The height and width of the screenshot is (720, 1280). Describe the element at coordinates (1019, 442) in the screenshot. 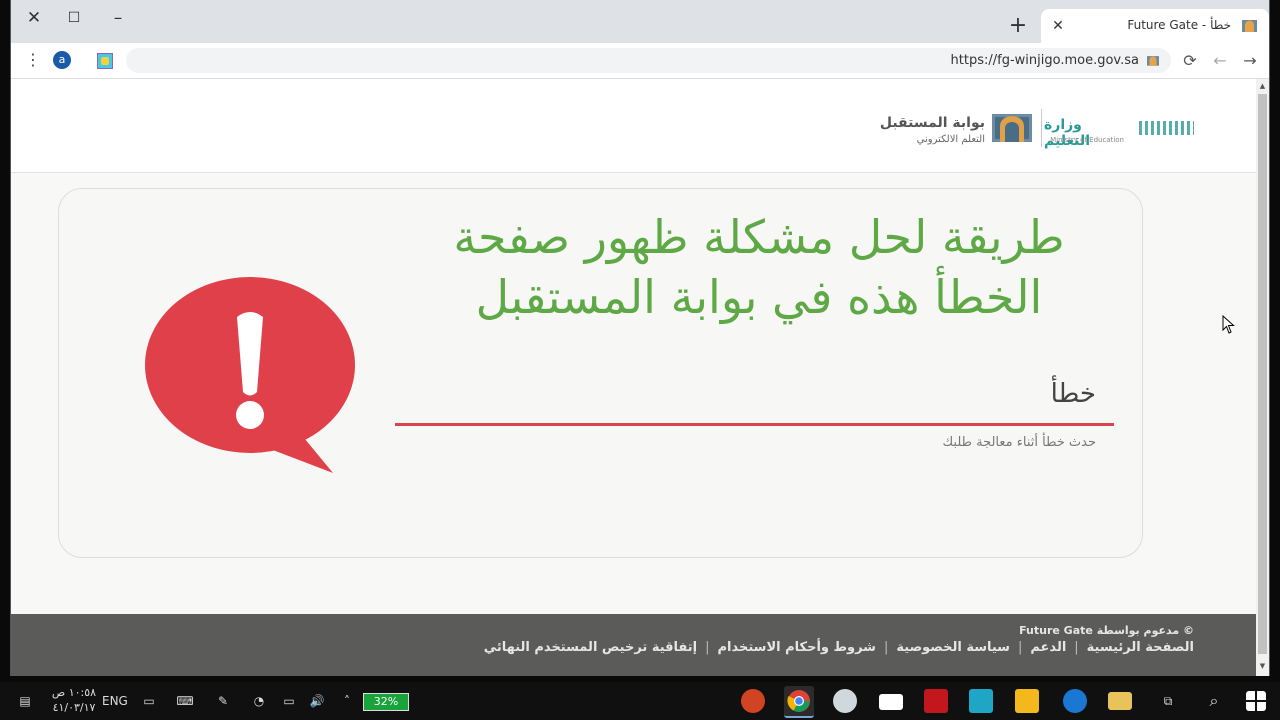

I see `error-message: حدث خطأ أثناء معالجة طلبك` at that location.